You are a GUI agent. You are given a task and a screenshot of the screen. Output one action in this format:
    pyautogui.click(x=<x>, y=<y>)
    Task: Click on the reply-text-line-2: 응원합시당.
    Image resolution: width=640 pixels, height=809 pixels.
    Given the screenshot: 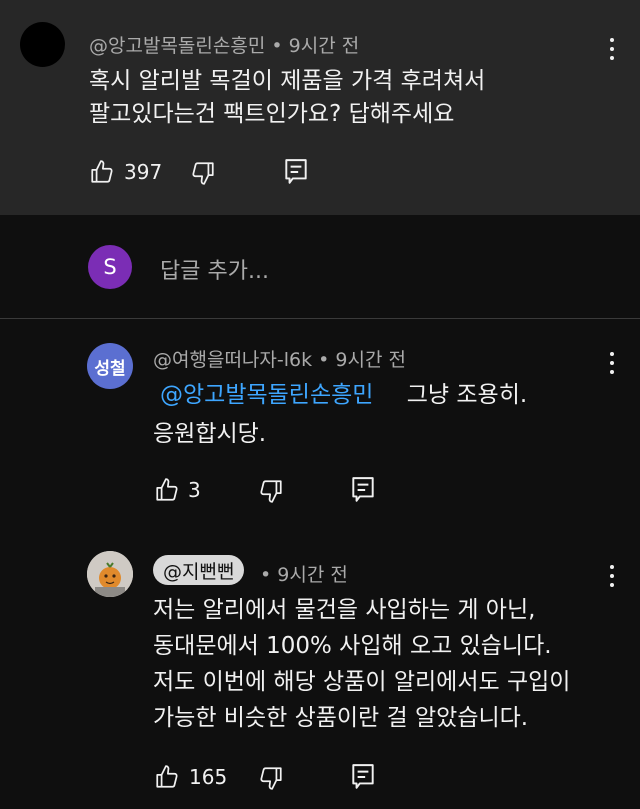 What is the action you would take?
    pyautogui.click(x=210, y=434)
    